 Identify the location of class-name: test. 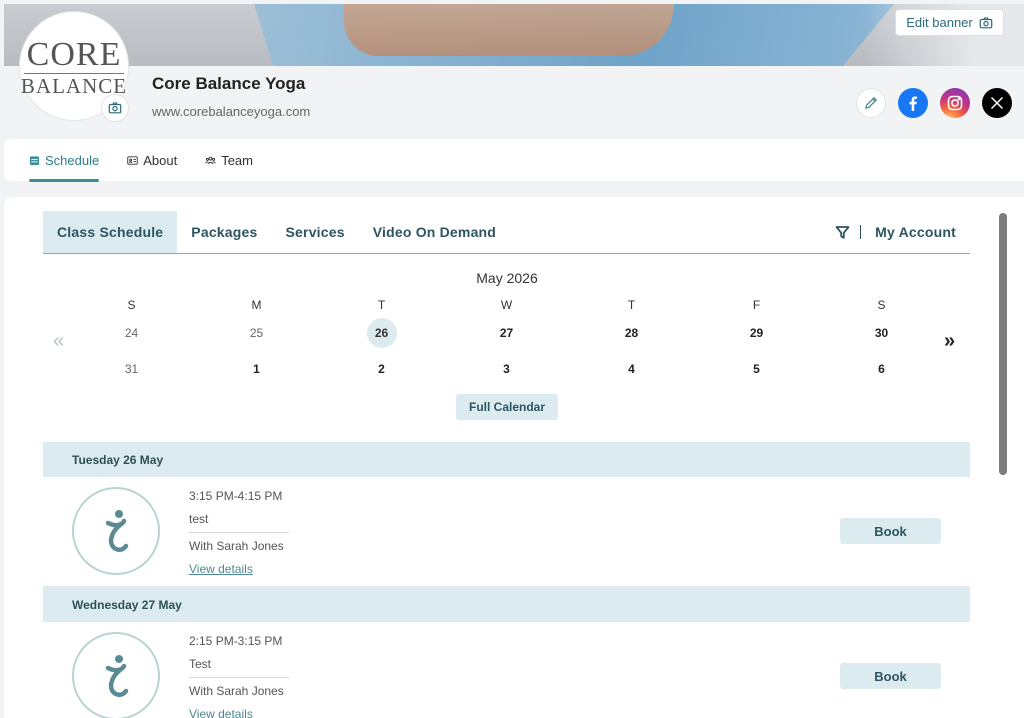
(199, 519).